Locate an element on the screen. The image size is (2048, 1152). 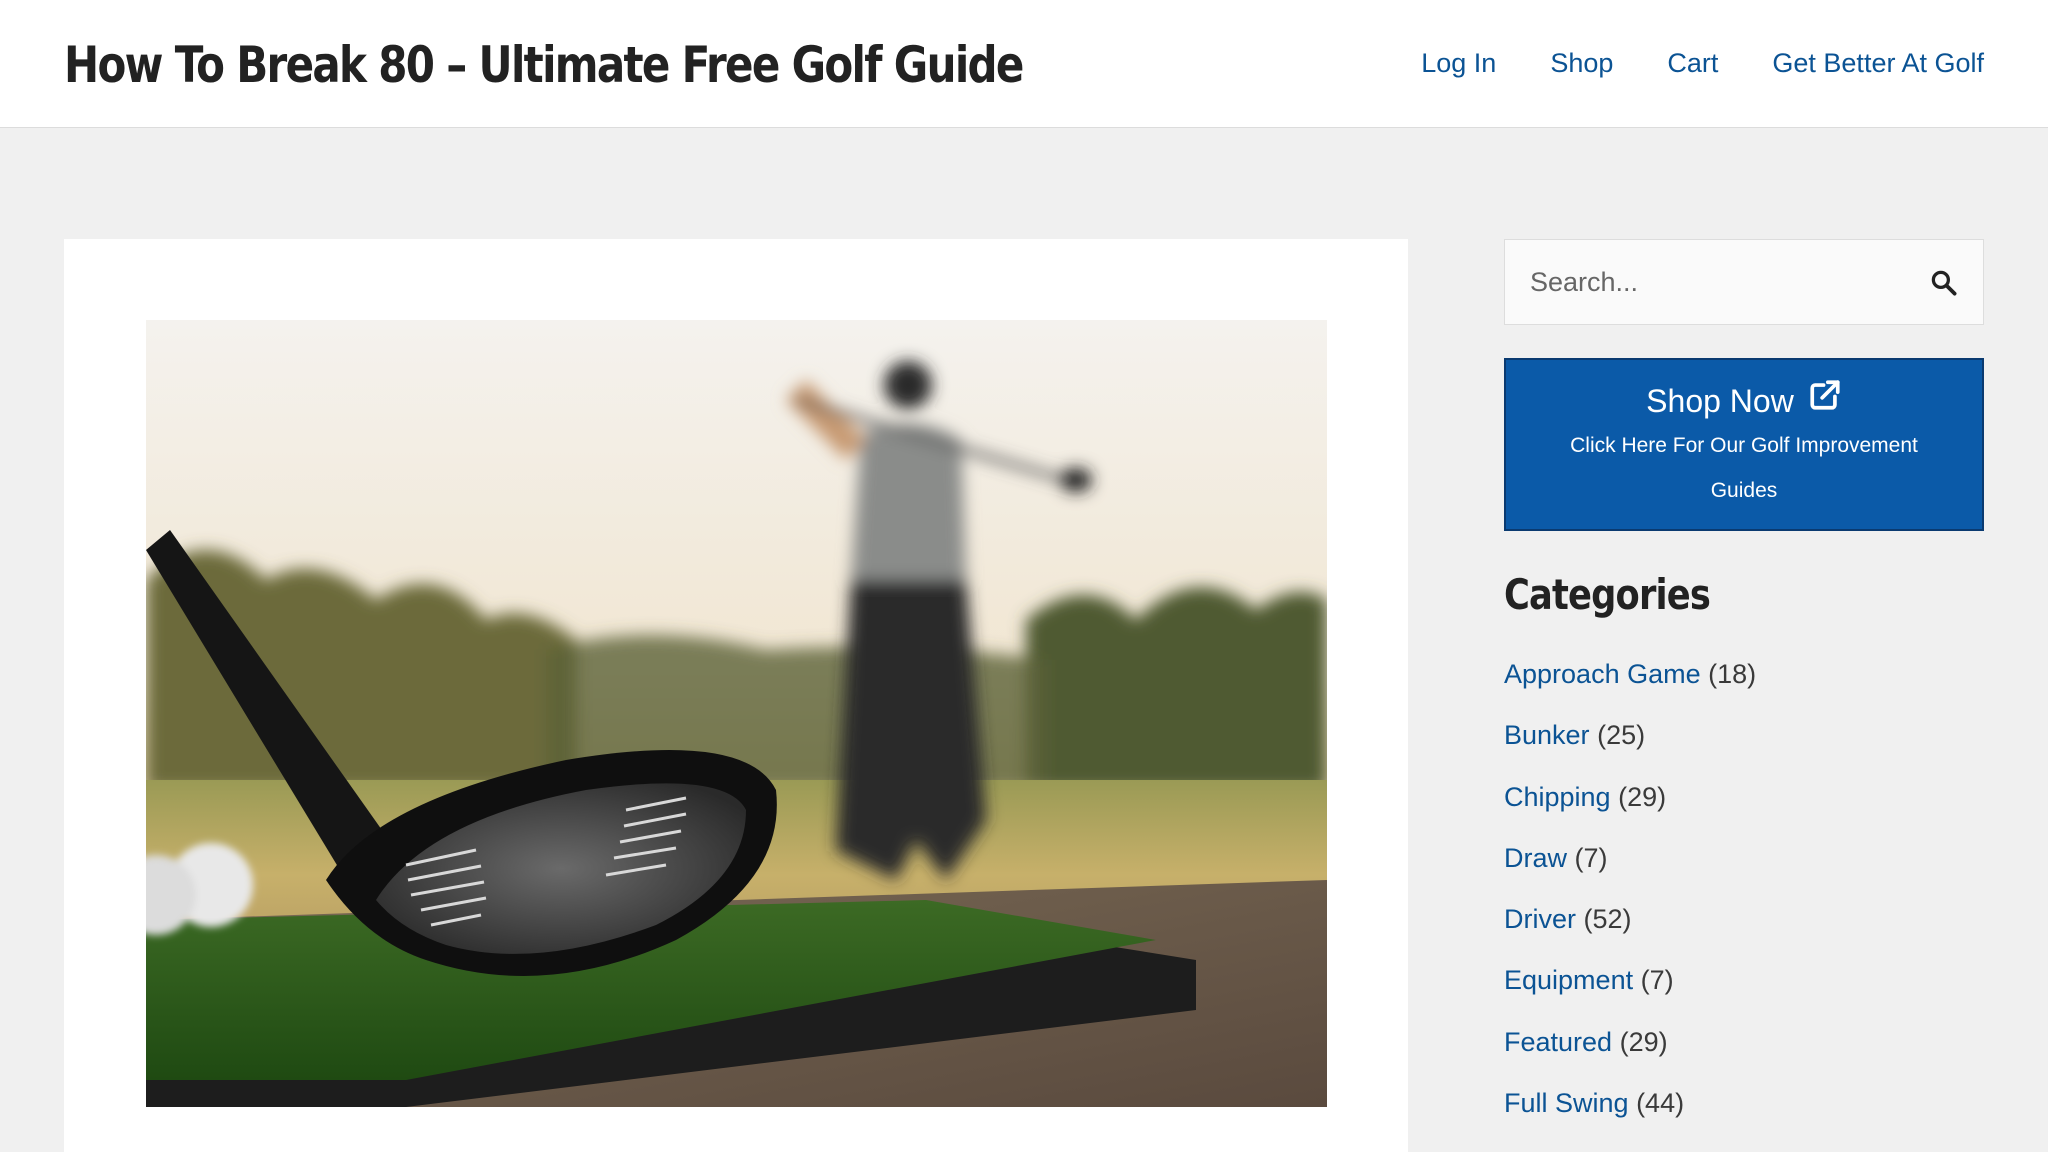
category-link-driver: Driver is located at coordinates (1540, 919).